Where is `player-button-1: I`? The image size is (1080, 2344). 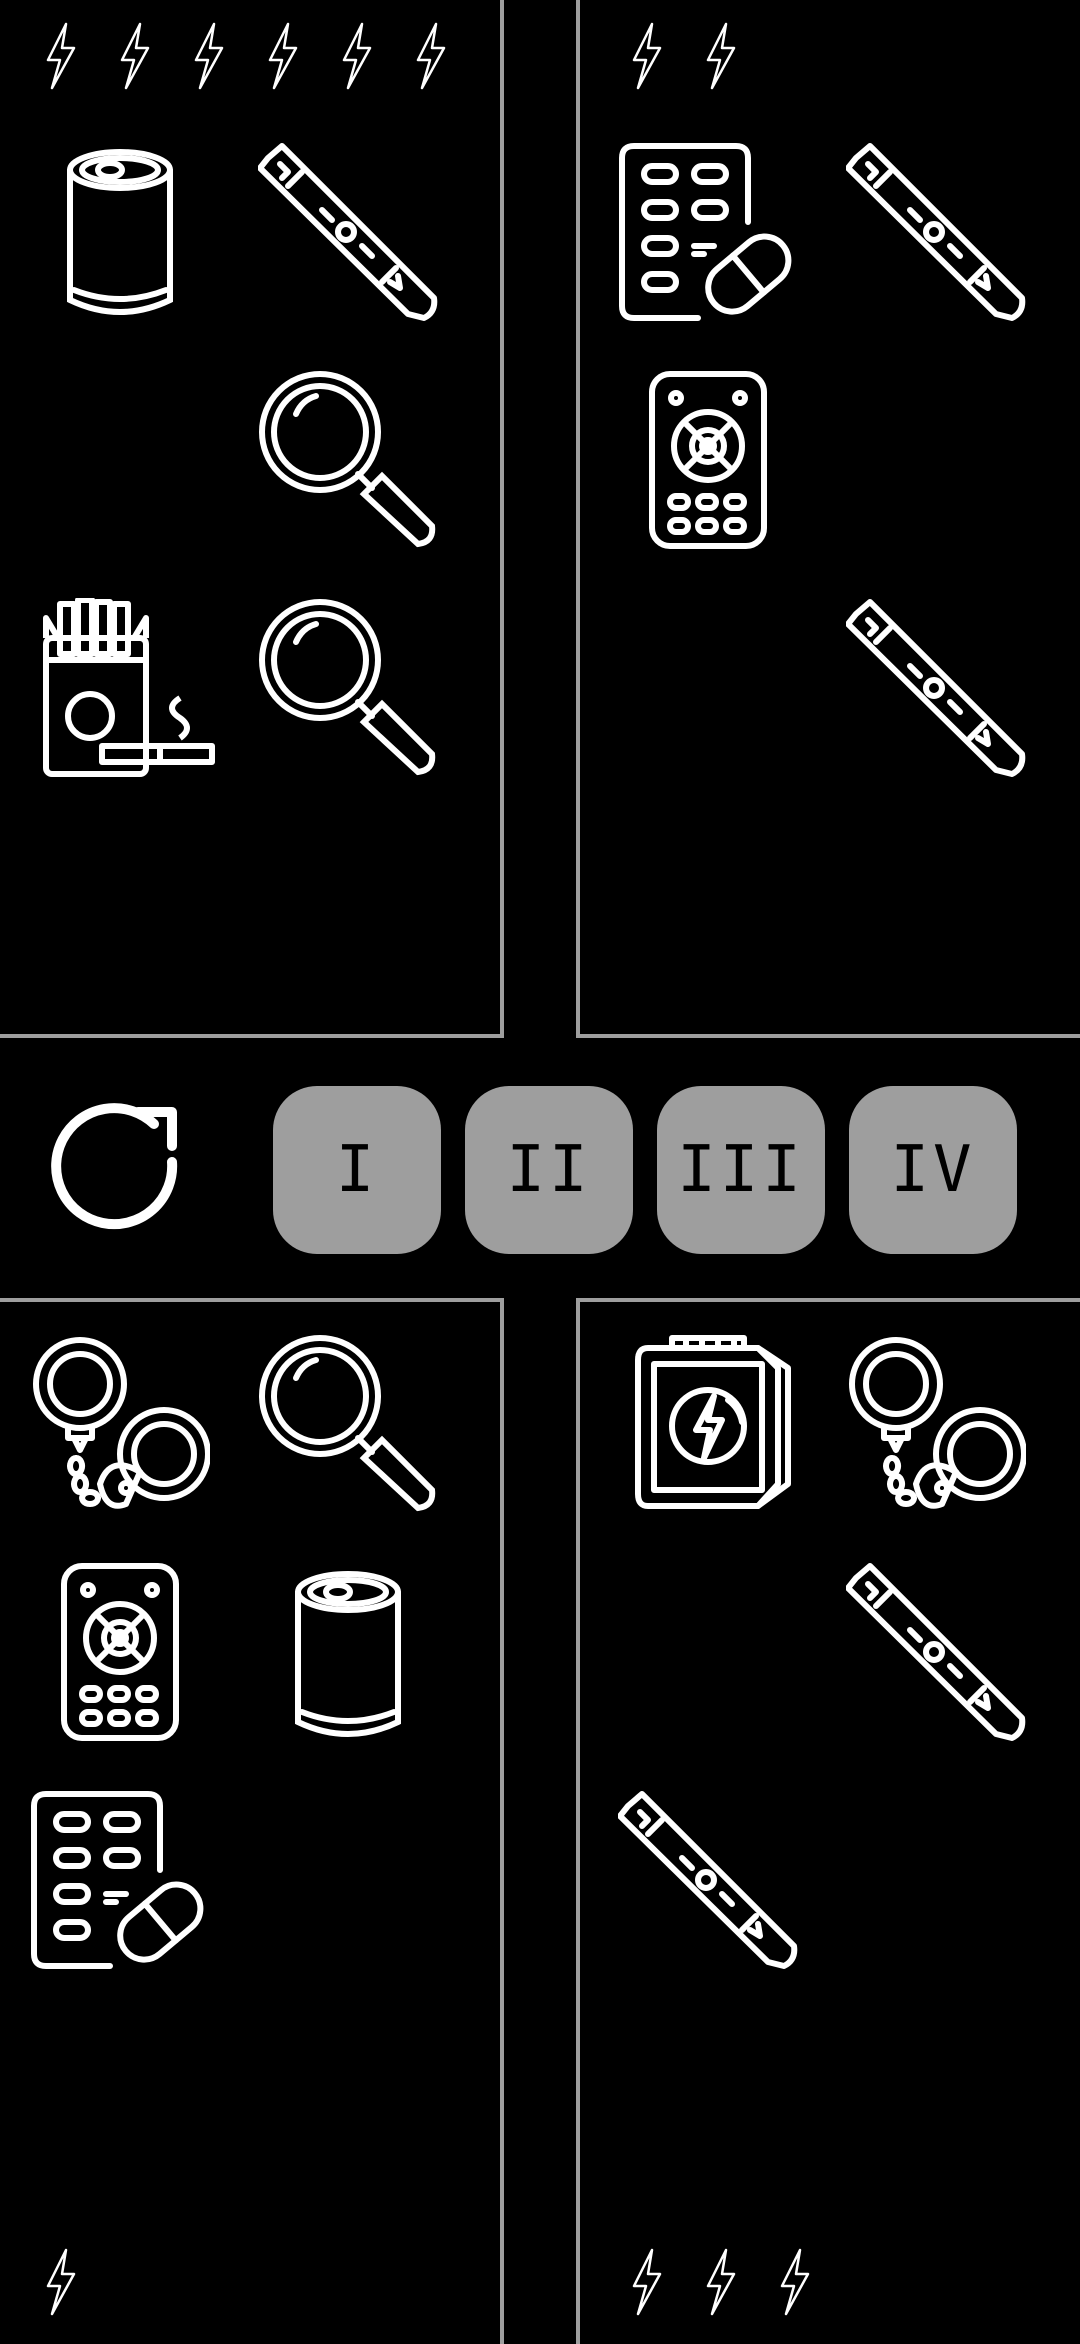
player-button-1: I is located at coordinates (357, 1170).